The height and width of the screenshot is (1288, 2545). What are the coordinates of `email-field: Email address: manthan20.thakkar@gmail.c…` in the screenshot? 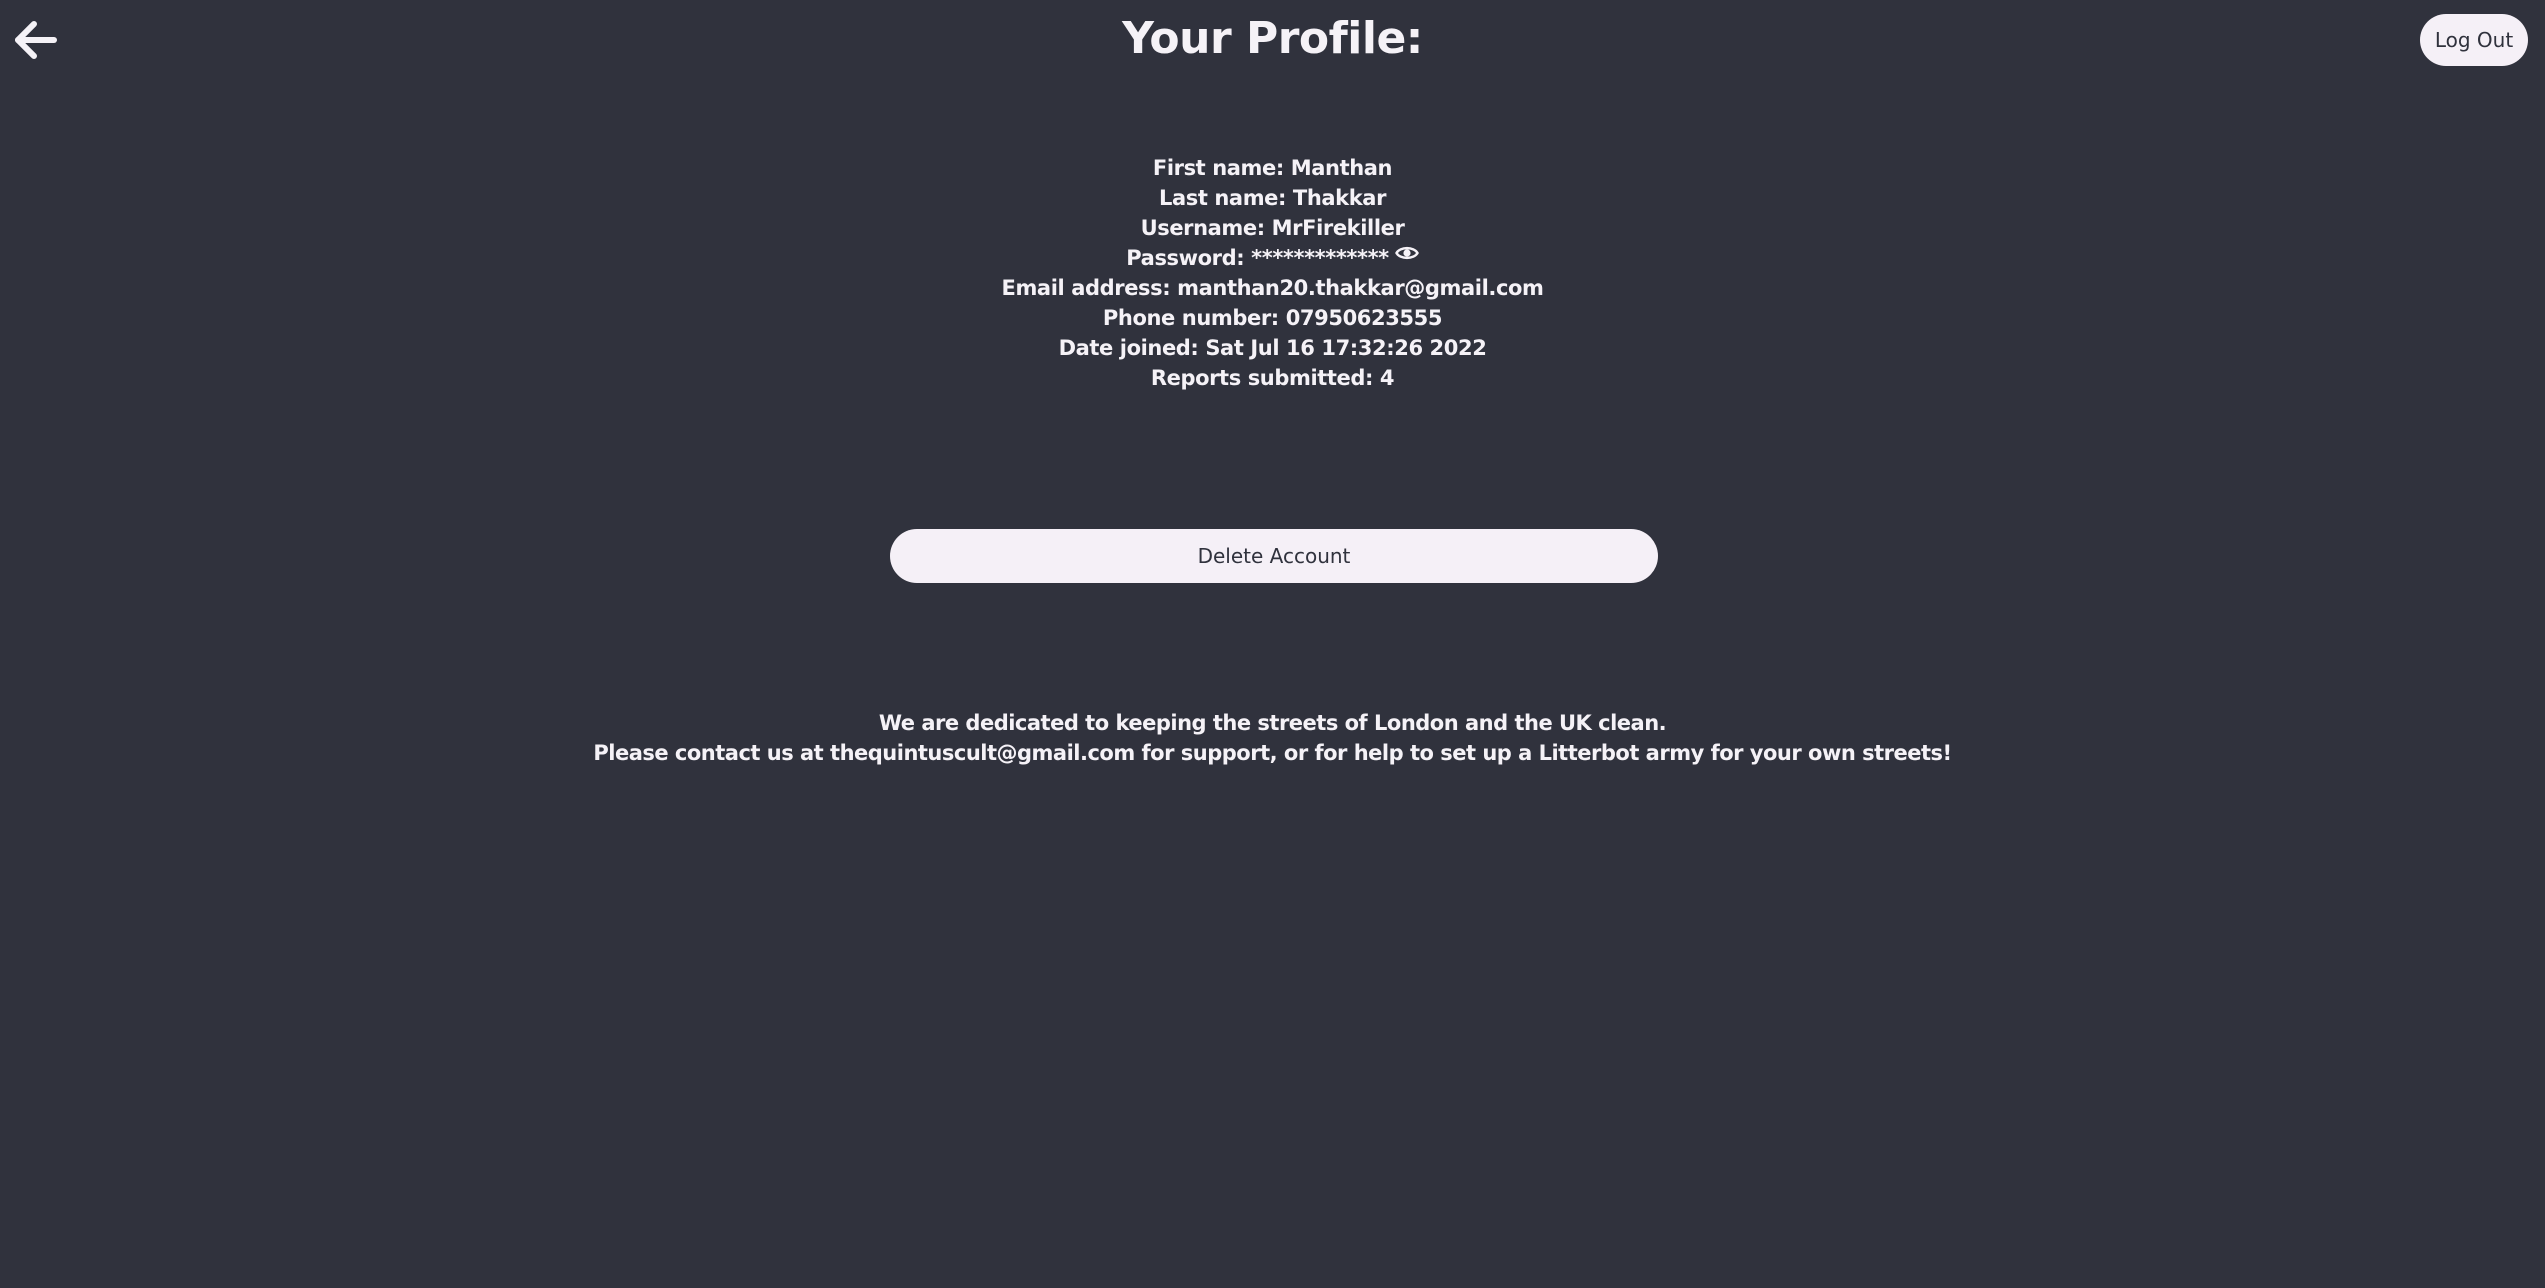 It's located at (1272, 288).